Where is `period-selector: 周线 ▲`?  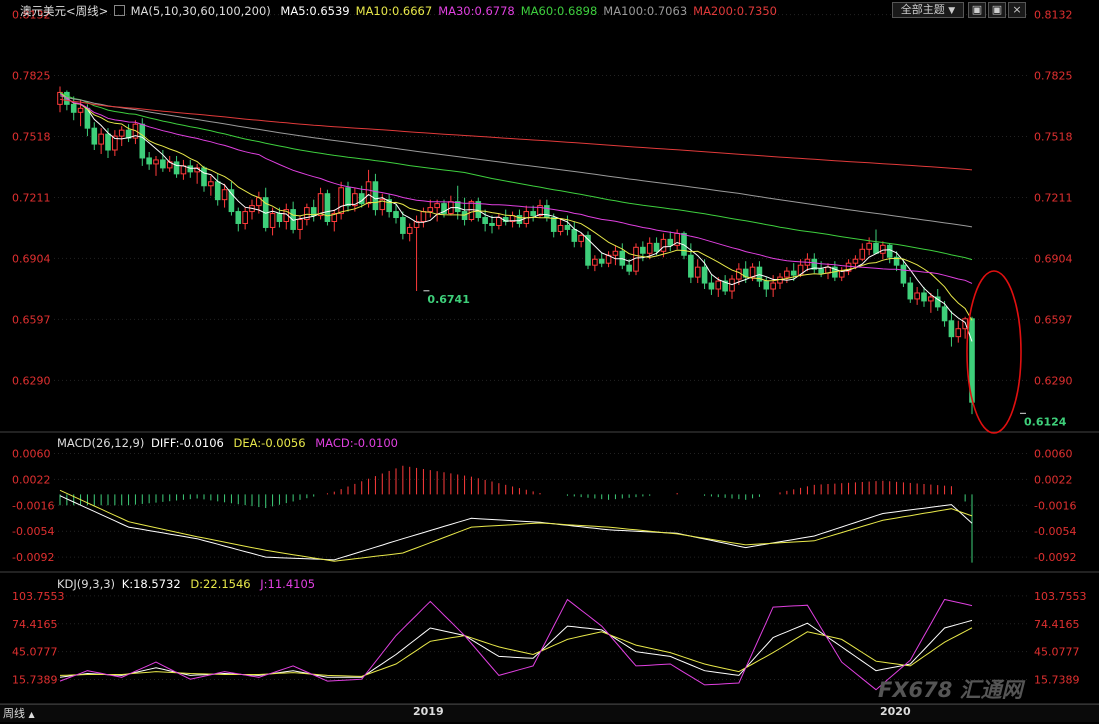
period-selector: 周线 ▲ is located at coordinates (19, 713).